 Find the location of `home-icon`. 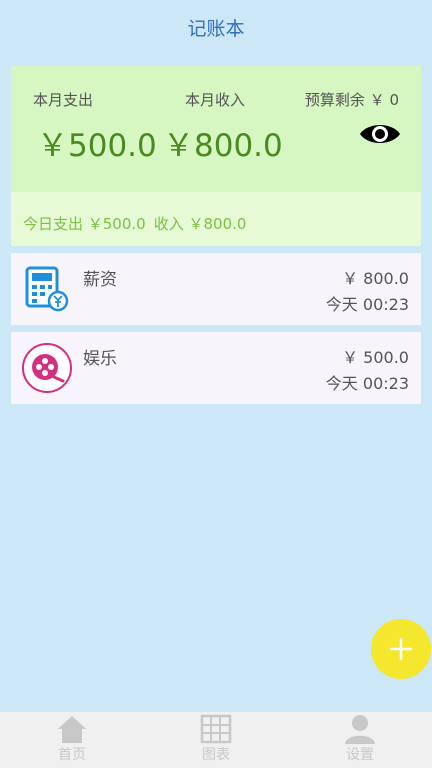

home-icon is located at coordinates (72, 729).